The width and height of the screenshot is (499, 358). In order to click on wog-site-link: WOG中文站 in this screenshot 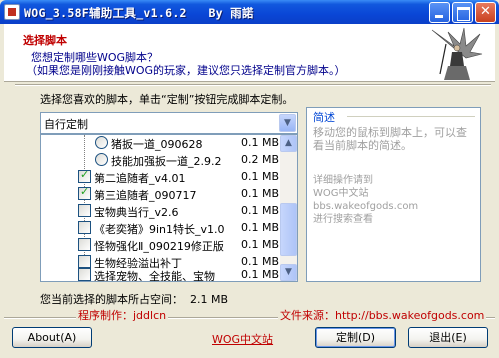, I will do `click(242, 339)`.